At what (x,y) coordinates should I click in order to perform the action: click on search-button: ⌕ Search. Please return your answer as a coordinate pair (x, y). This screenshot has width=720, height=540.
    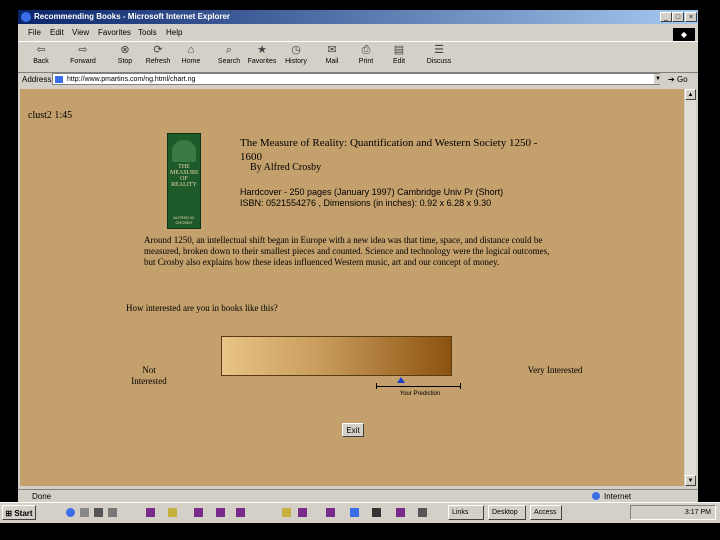
    Looking at the image, I should click on (229, 57).